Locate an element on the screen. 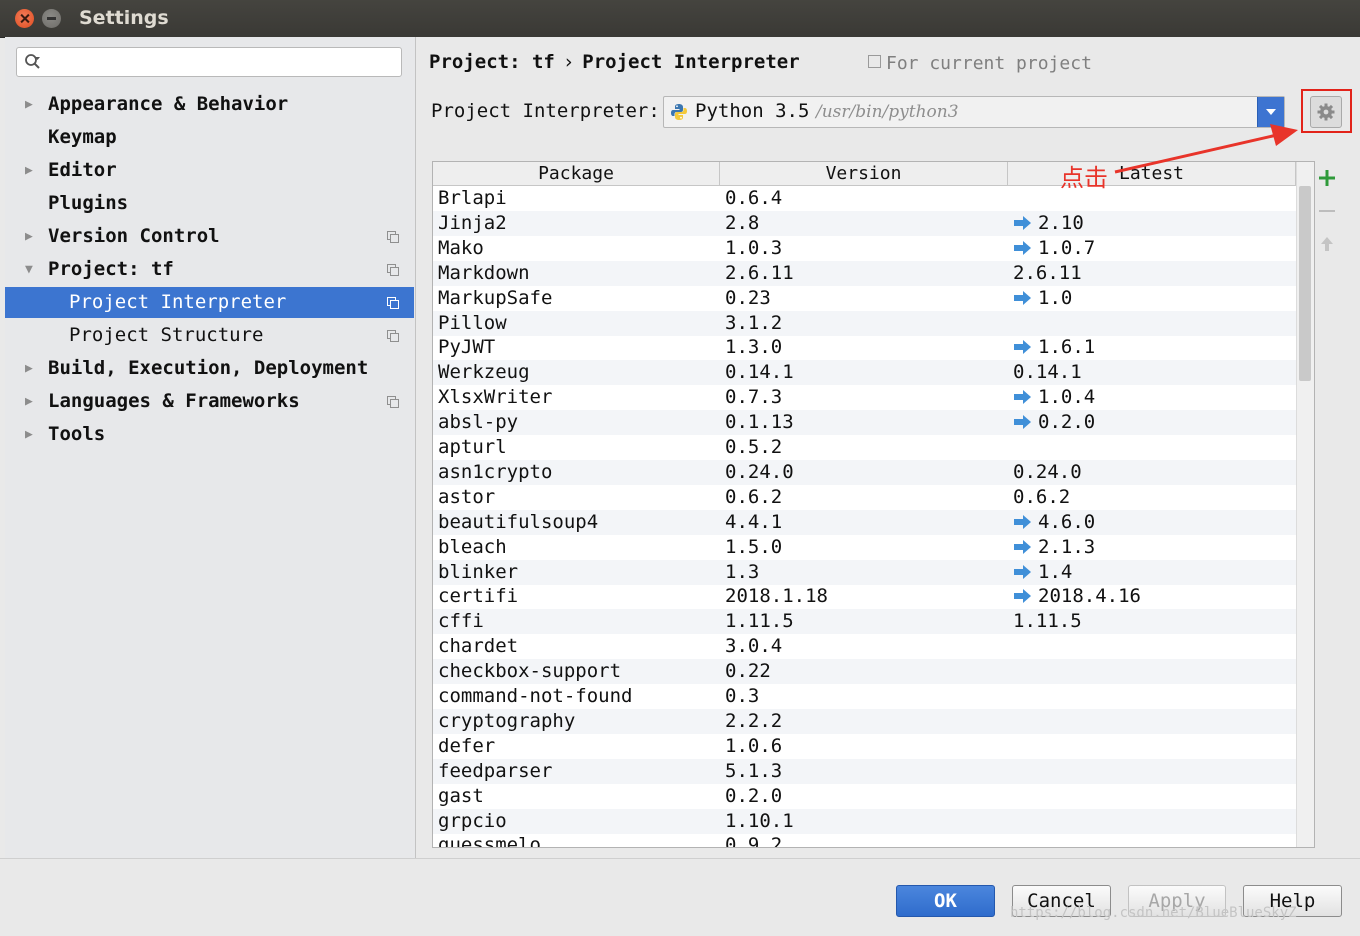 The width and height of the screenshot is (1360, 936). package-latest: 2018.4.16 is located at coordinates (1077, 596).